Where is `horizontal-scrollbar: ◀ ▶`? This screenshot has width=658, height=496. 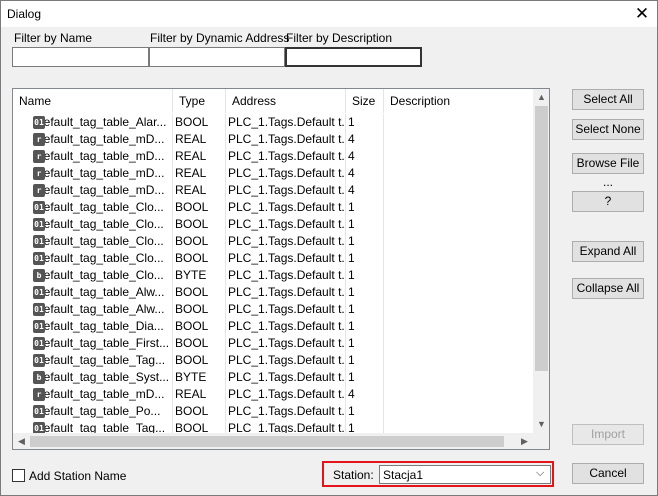
horizontal-scrollbar: ◀ ▶ is located at coordinates (273, 441).